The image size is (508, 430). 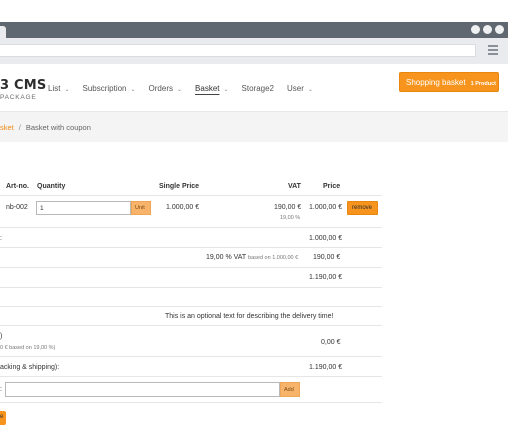 What do you see at coordinates (254, 11) in the screenshot?
I see `page-backdrop` at bounding box center [254, 11].